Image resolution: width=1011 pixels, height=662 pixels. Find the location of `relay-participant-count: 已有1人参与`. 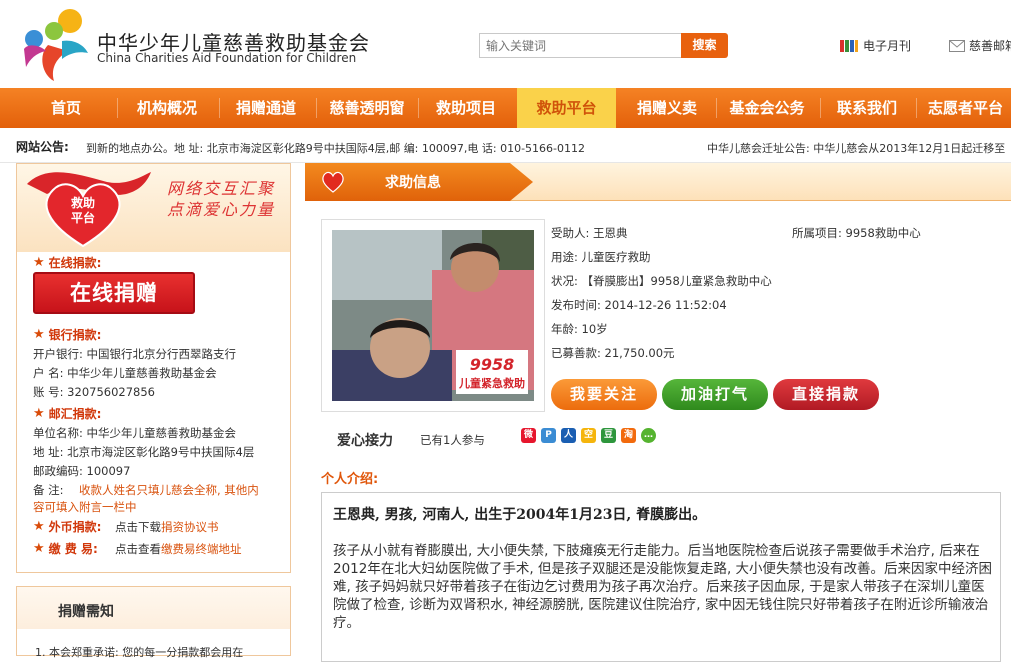

relay-participant-count: 已有1人参与 is located at coordinates (452, 440).